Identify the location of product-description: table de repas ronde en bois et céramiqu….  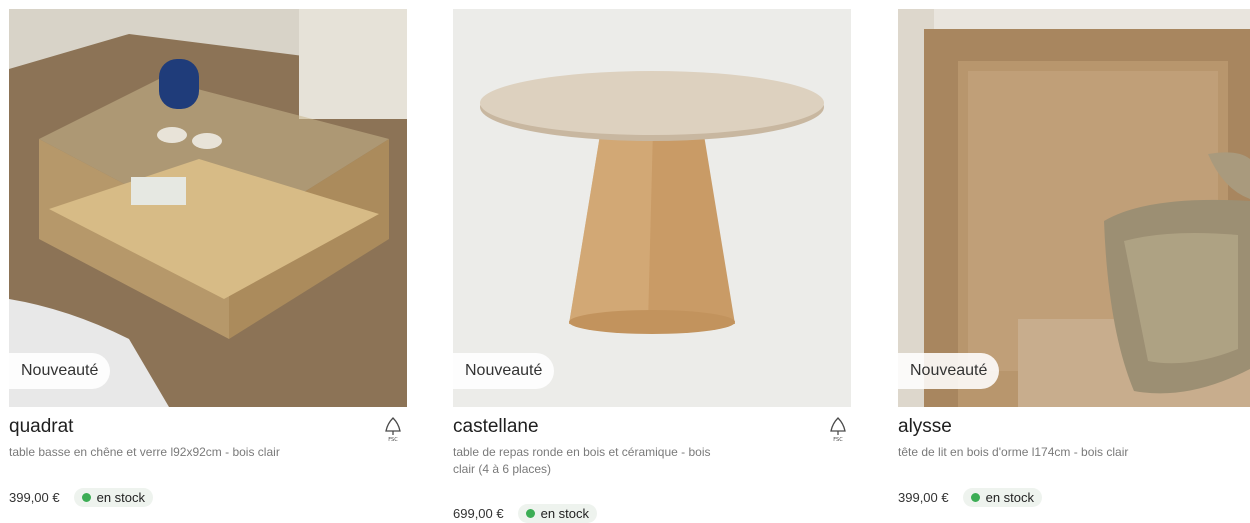
(582, 460).